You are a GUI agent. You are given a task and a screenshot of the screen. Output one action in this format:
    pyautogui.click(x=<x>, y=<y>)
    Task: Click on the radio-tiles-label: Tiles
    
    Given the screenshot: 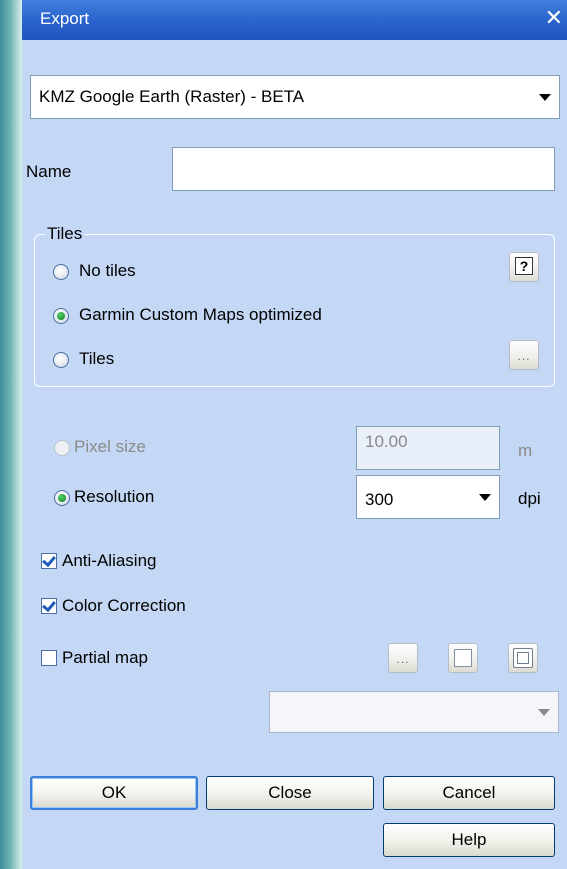 What is the action you would take?
    pyautogui.click(x=97, y=358)
    